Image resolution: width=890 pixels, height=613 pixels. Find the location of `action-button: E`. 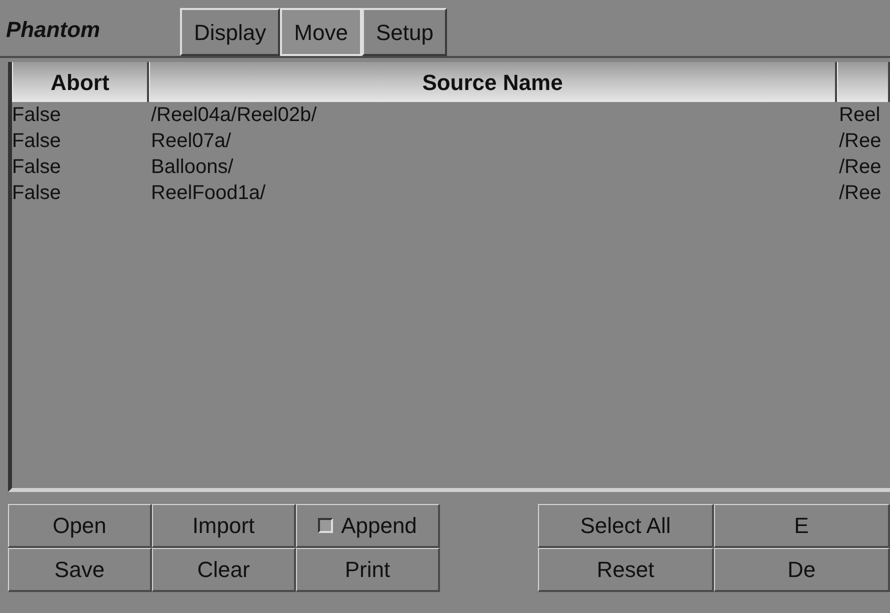

action-button: E is located at coordinates (802, 526).